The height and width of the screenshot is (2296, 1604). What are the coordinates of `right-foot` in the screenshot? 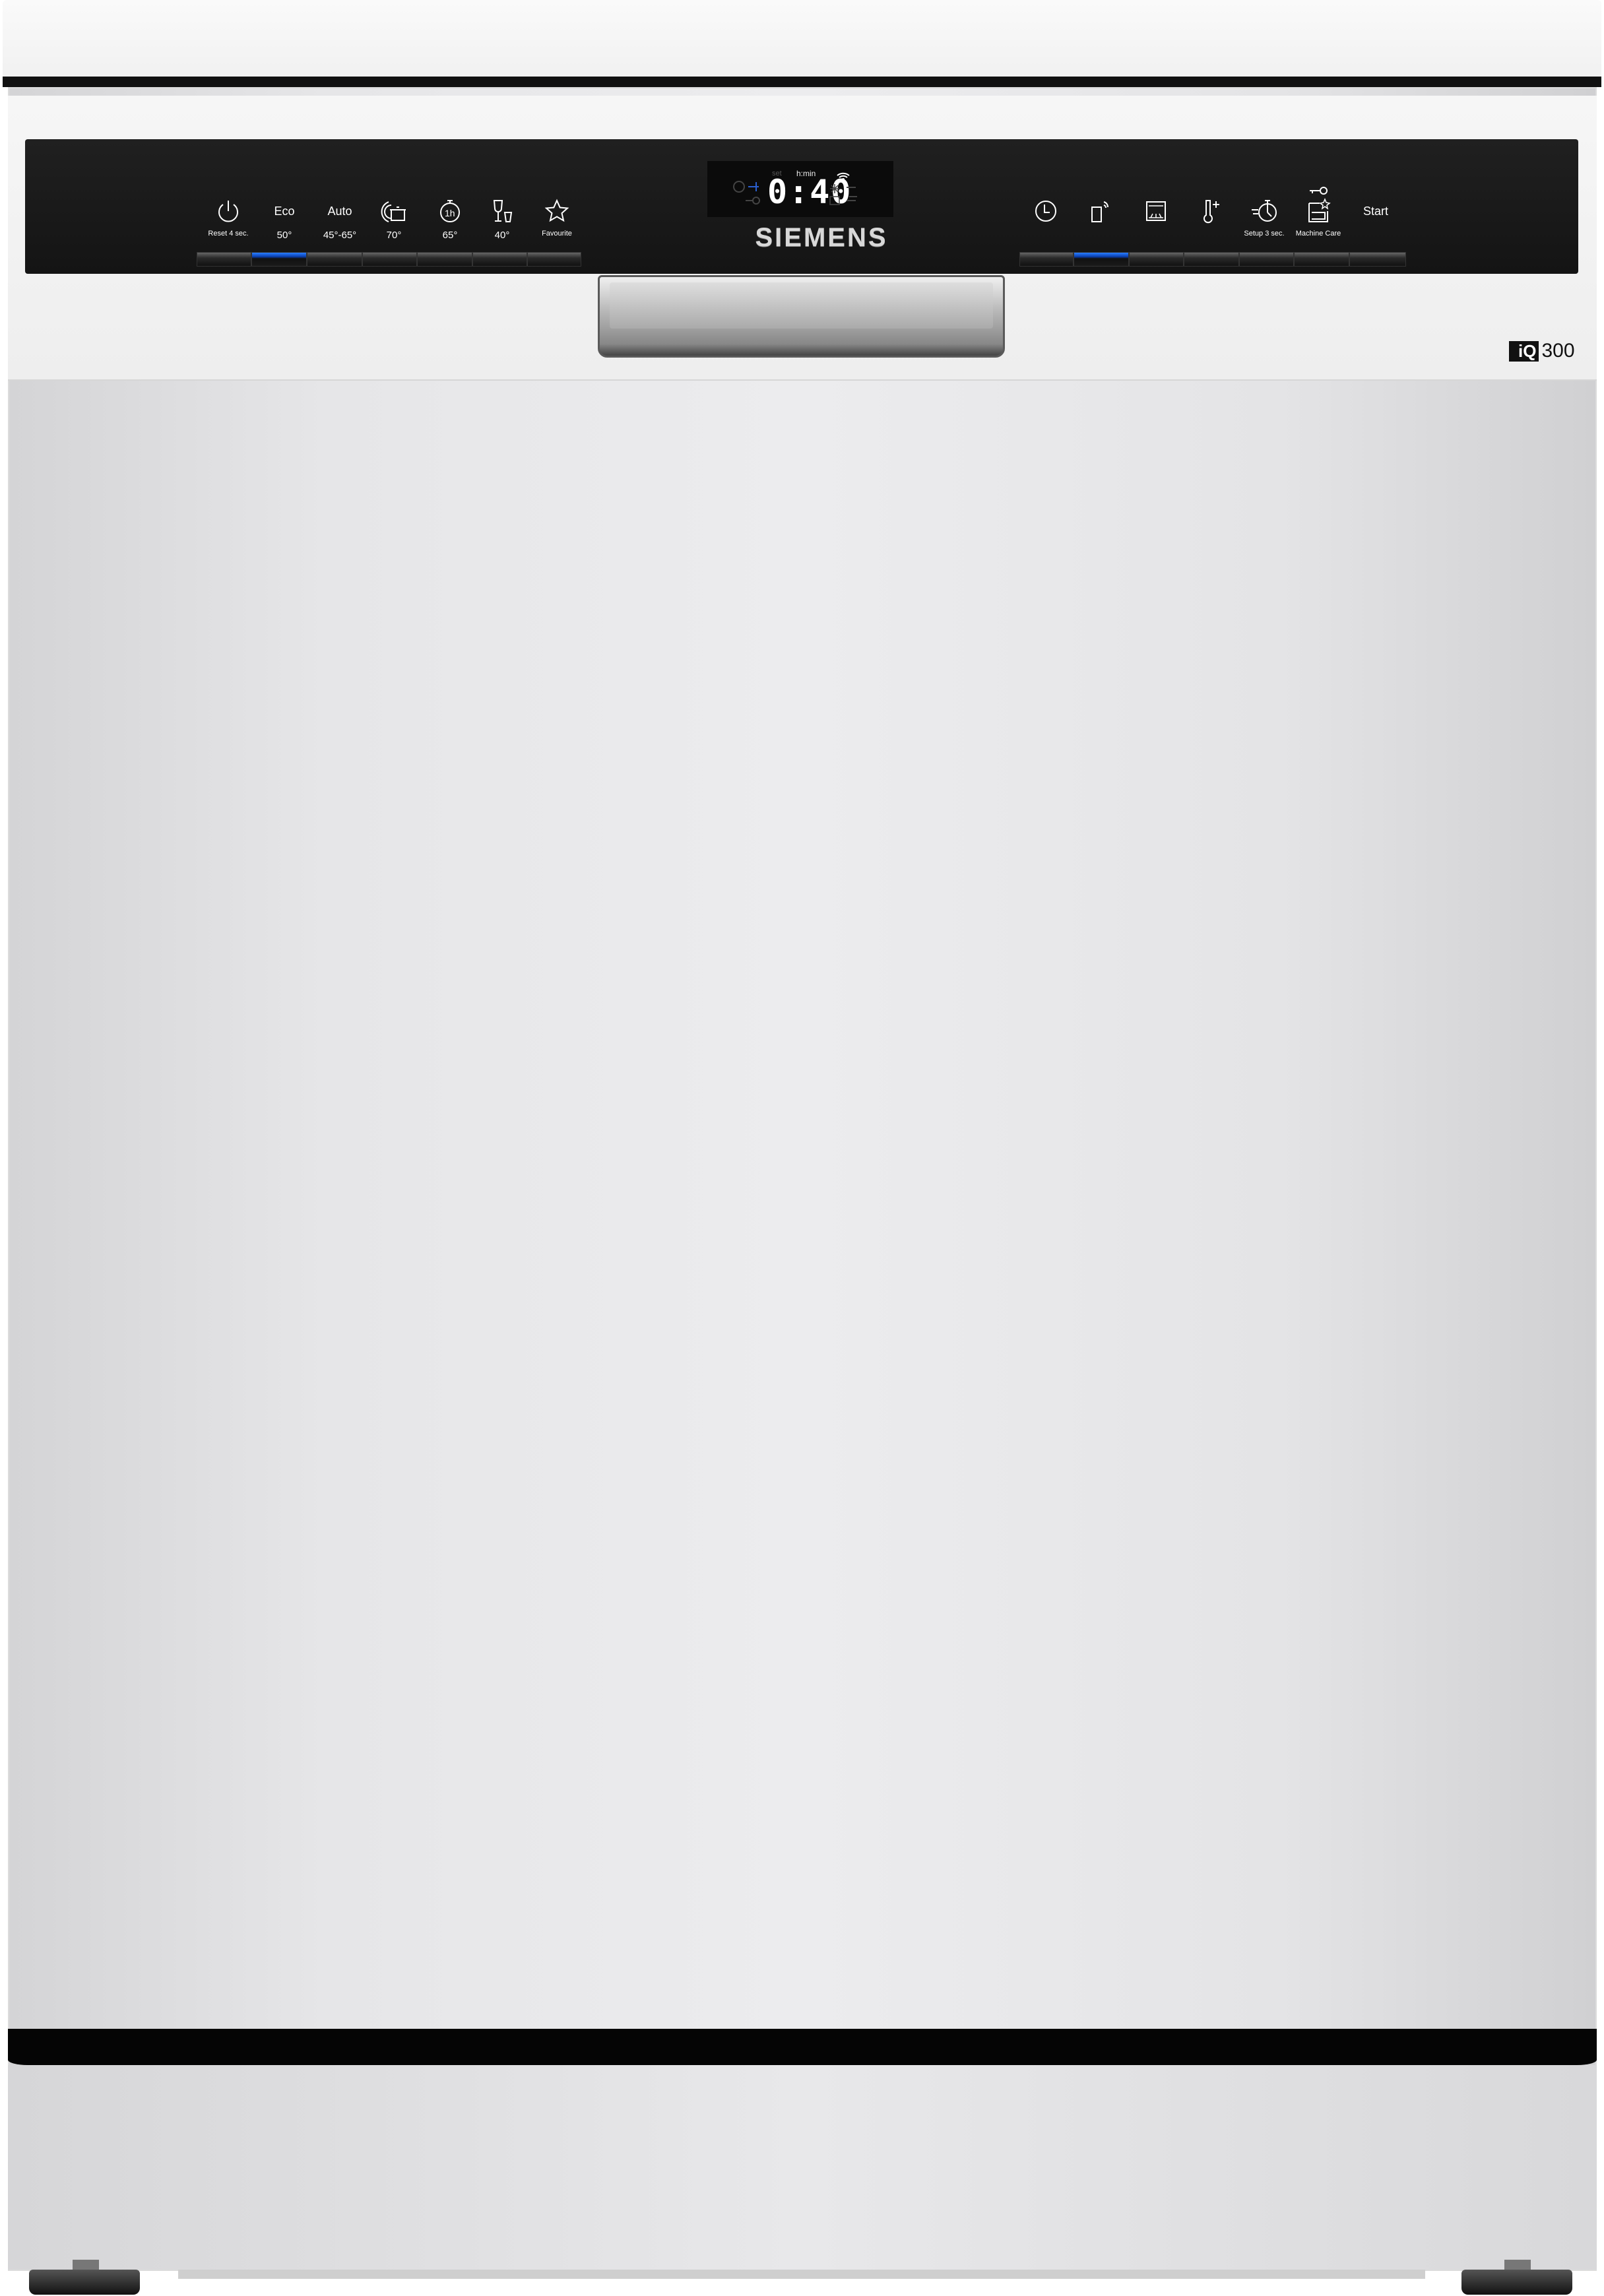 It's located at (1516, 2282).